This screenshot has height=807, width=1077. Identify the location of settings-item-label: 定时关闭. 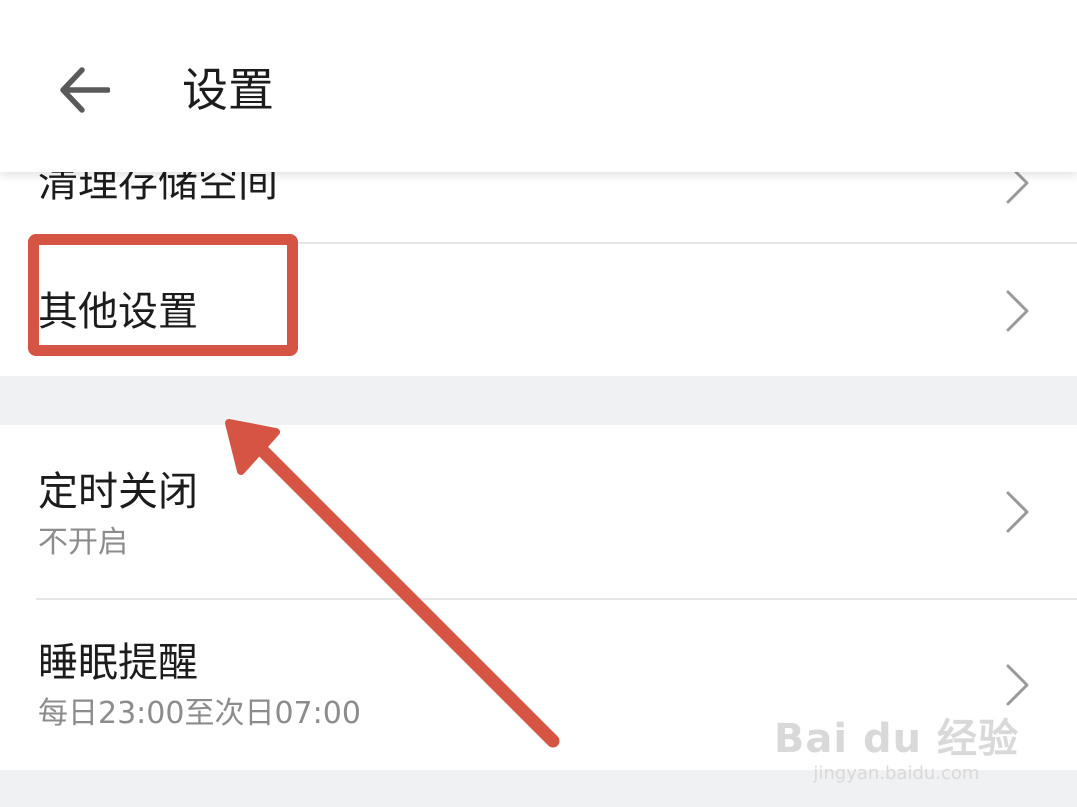
(118, 492).